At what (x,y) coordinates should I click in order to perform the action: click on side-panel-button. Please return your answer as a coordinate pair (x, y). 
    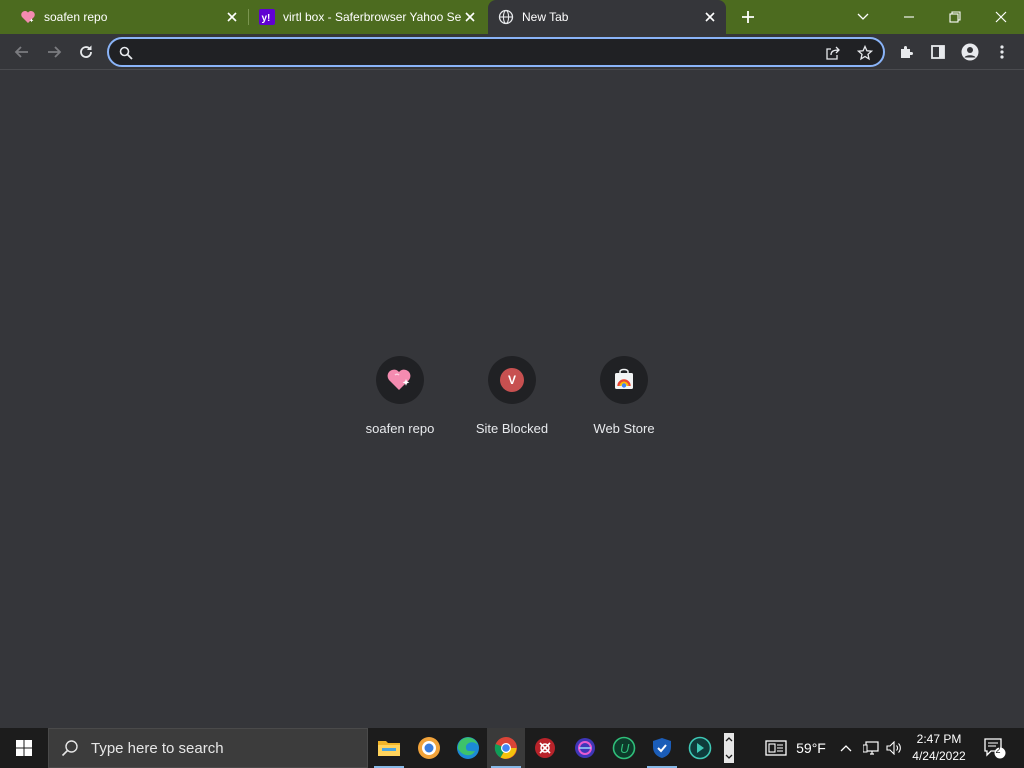
    Looking at the image, I should click on (938, 52).